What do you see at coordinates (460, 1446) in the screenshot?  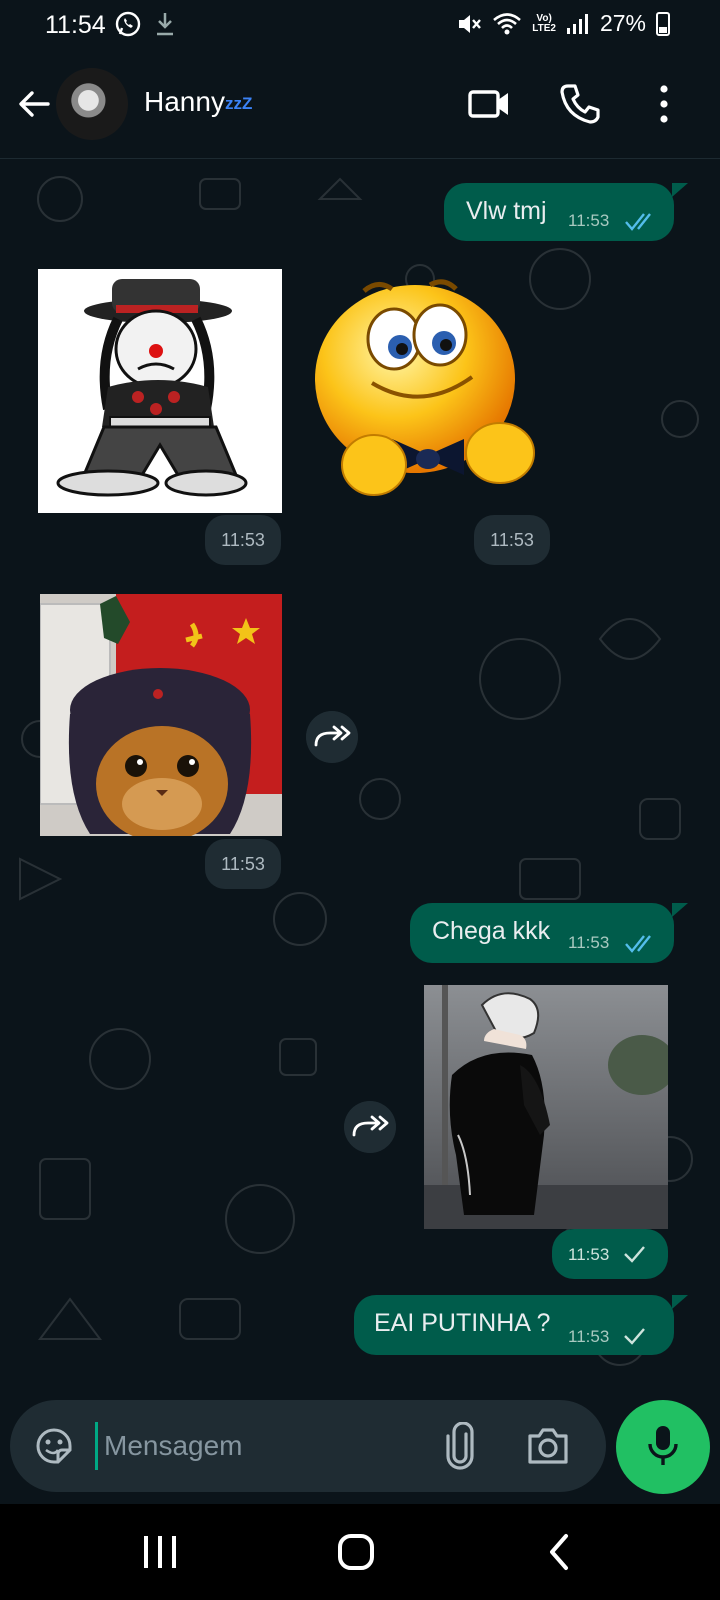 I see `attach-paperclip-icon` at bounding box center [460, 1446].